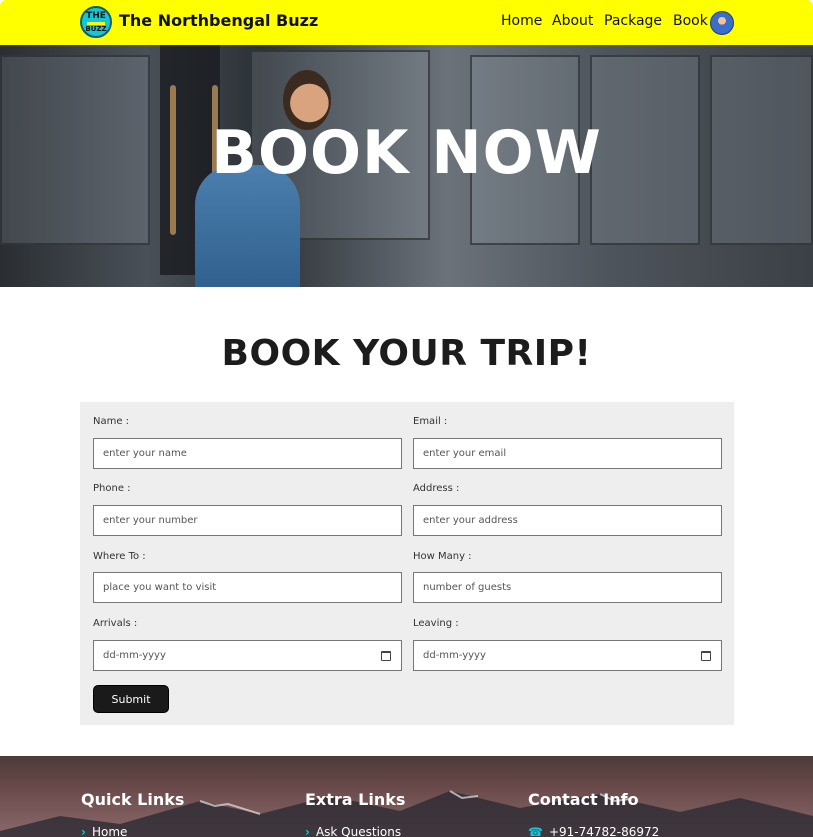 The image size is (813, 837). I want to click on main-nav: Home About Package Book, so click(406, 23).